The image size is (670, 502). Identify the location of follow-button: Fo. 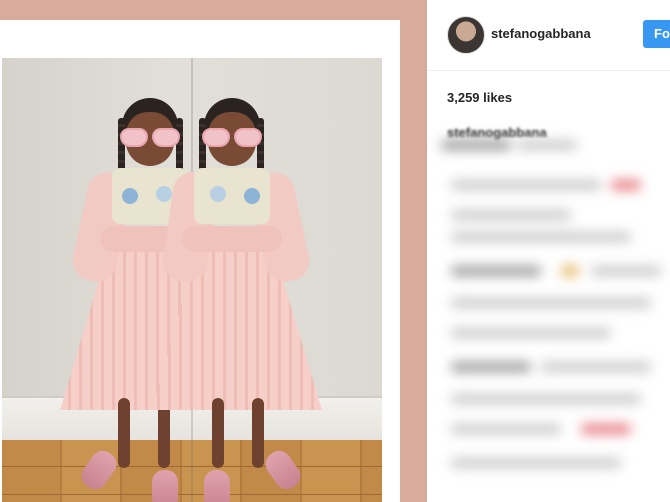
(656, 34).